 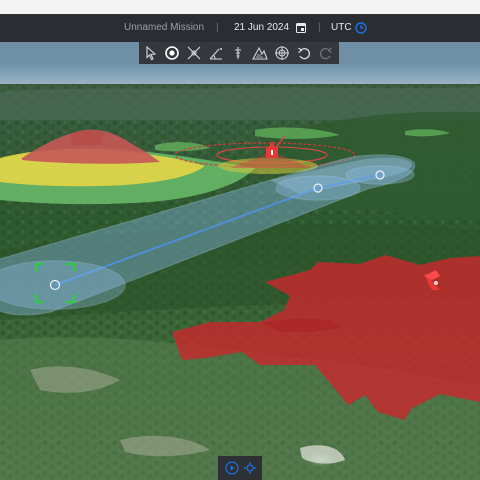 What do you see at coordinates (240, 7) in the screenshot?
I see `browser-strip` at bounding box center [240, 7].